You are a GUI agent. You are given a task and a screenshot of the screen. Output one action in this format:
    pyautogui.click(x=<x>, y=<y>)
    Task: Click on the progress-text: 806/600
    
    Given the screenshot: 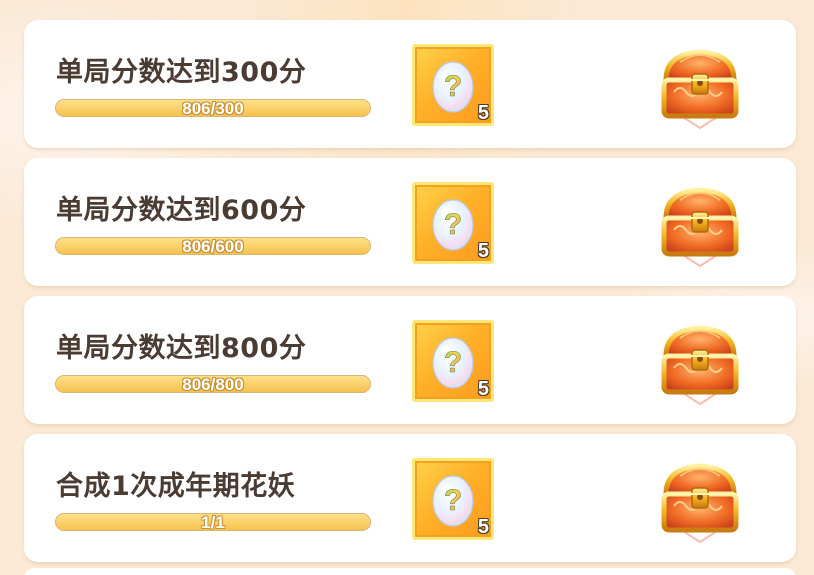 What is the action you would take?
    pyautogui.click(x=213, y=246)
    